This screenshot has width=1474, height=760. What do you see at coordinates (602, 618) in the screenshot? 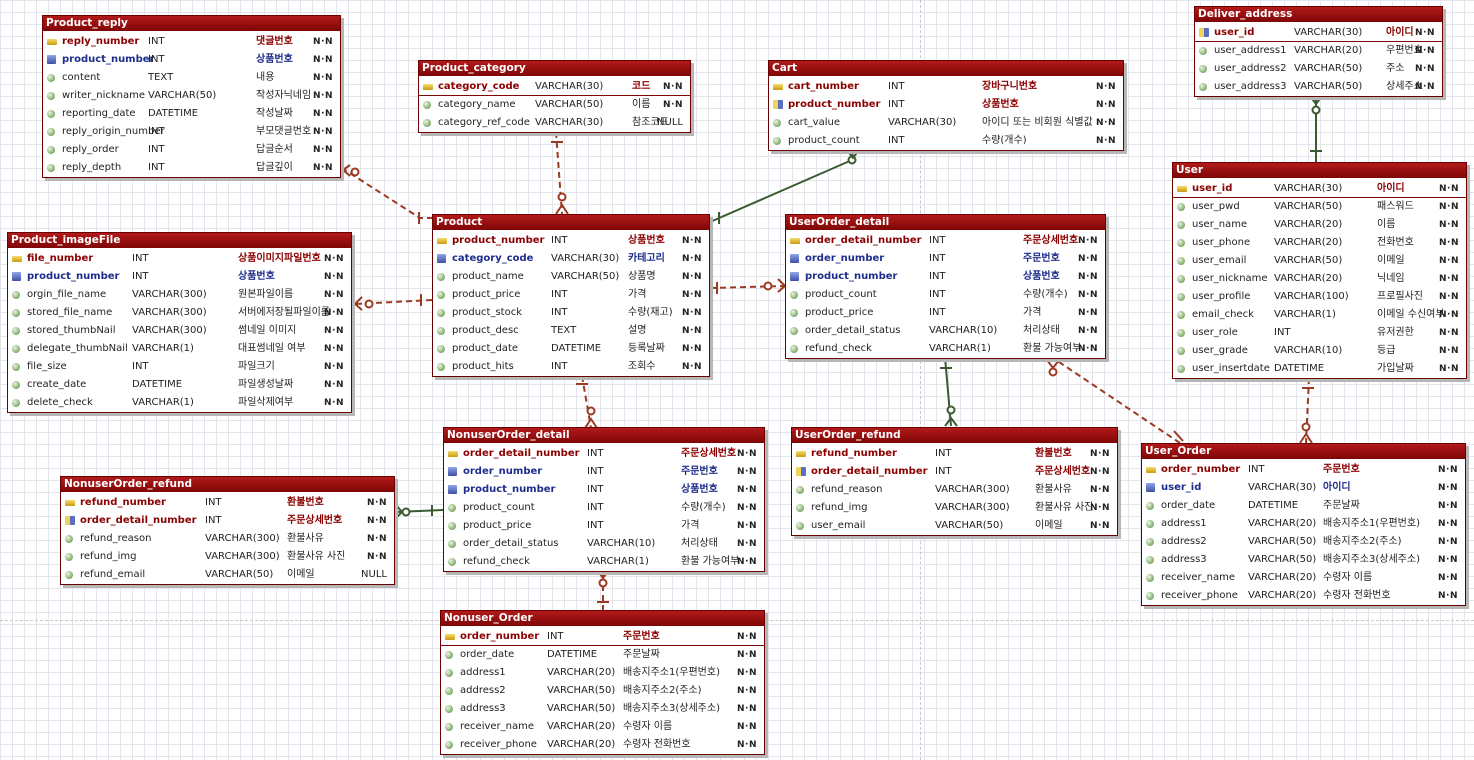
I see `entity-title: Nonuser_Order` at bounding box center [602, 618].